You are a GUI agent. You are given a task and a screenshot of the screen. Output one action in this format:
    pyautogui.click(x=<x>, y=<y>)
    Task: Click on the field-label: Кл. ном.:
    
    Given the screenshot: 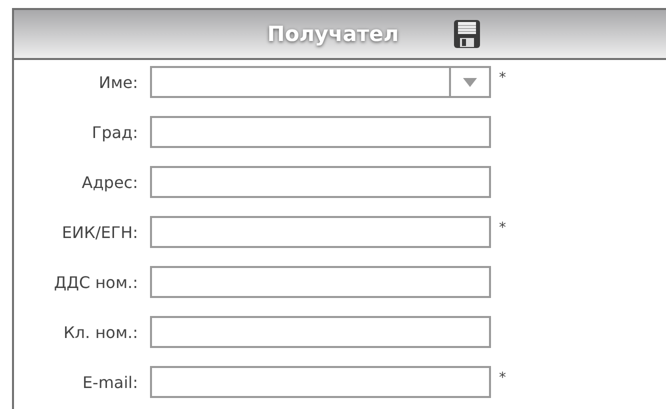 What is the action you would take?
    pyautogui.click(x=100, y=332)
    